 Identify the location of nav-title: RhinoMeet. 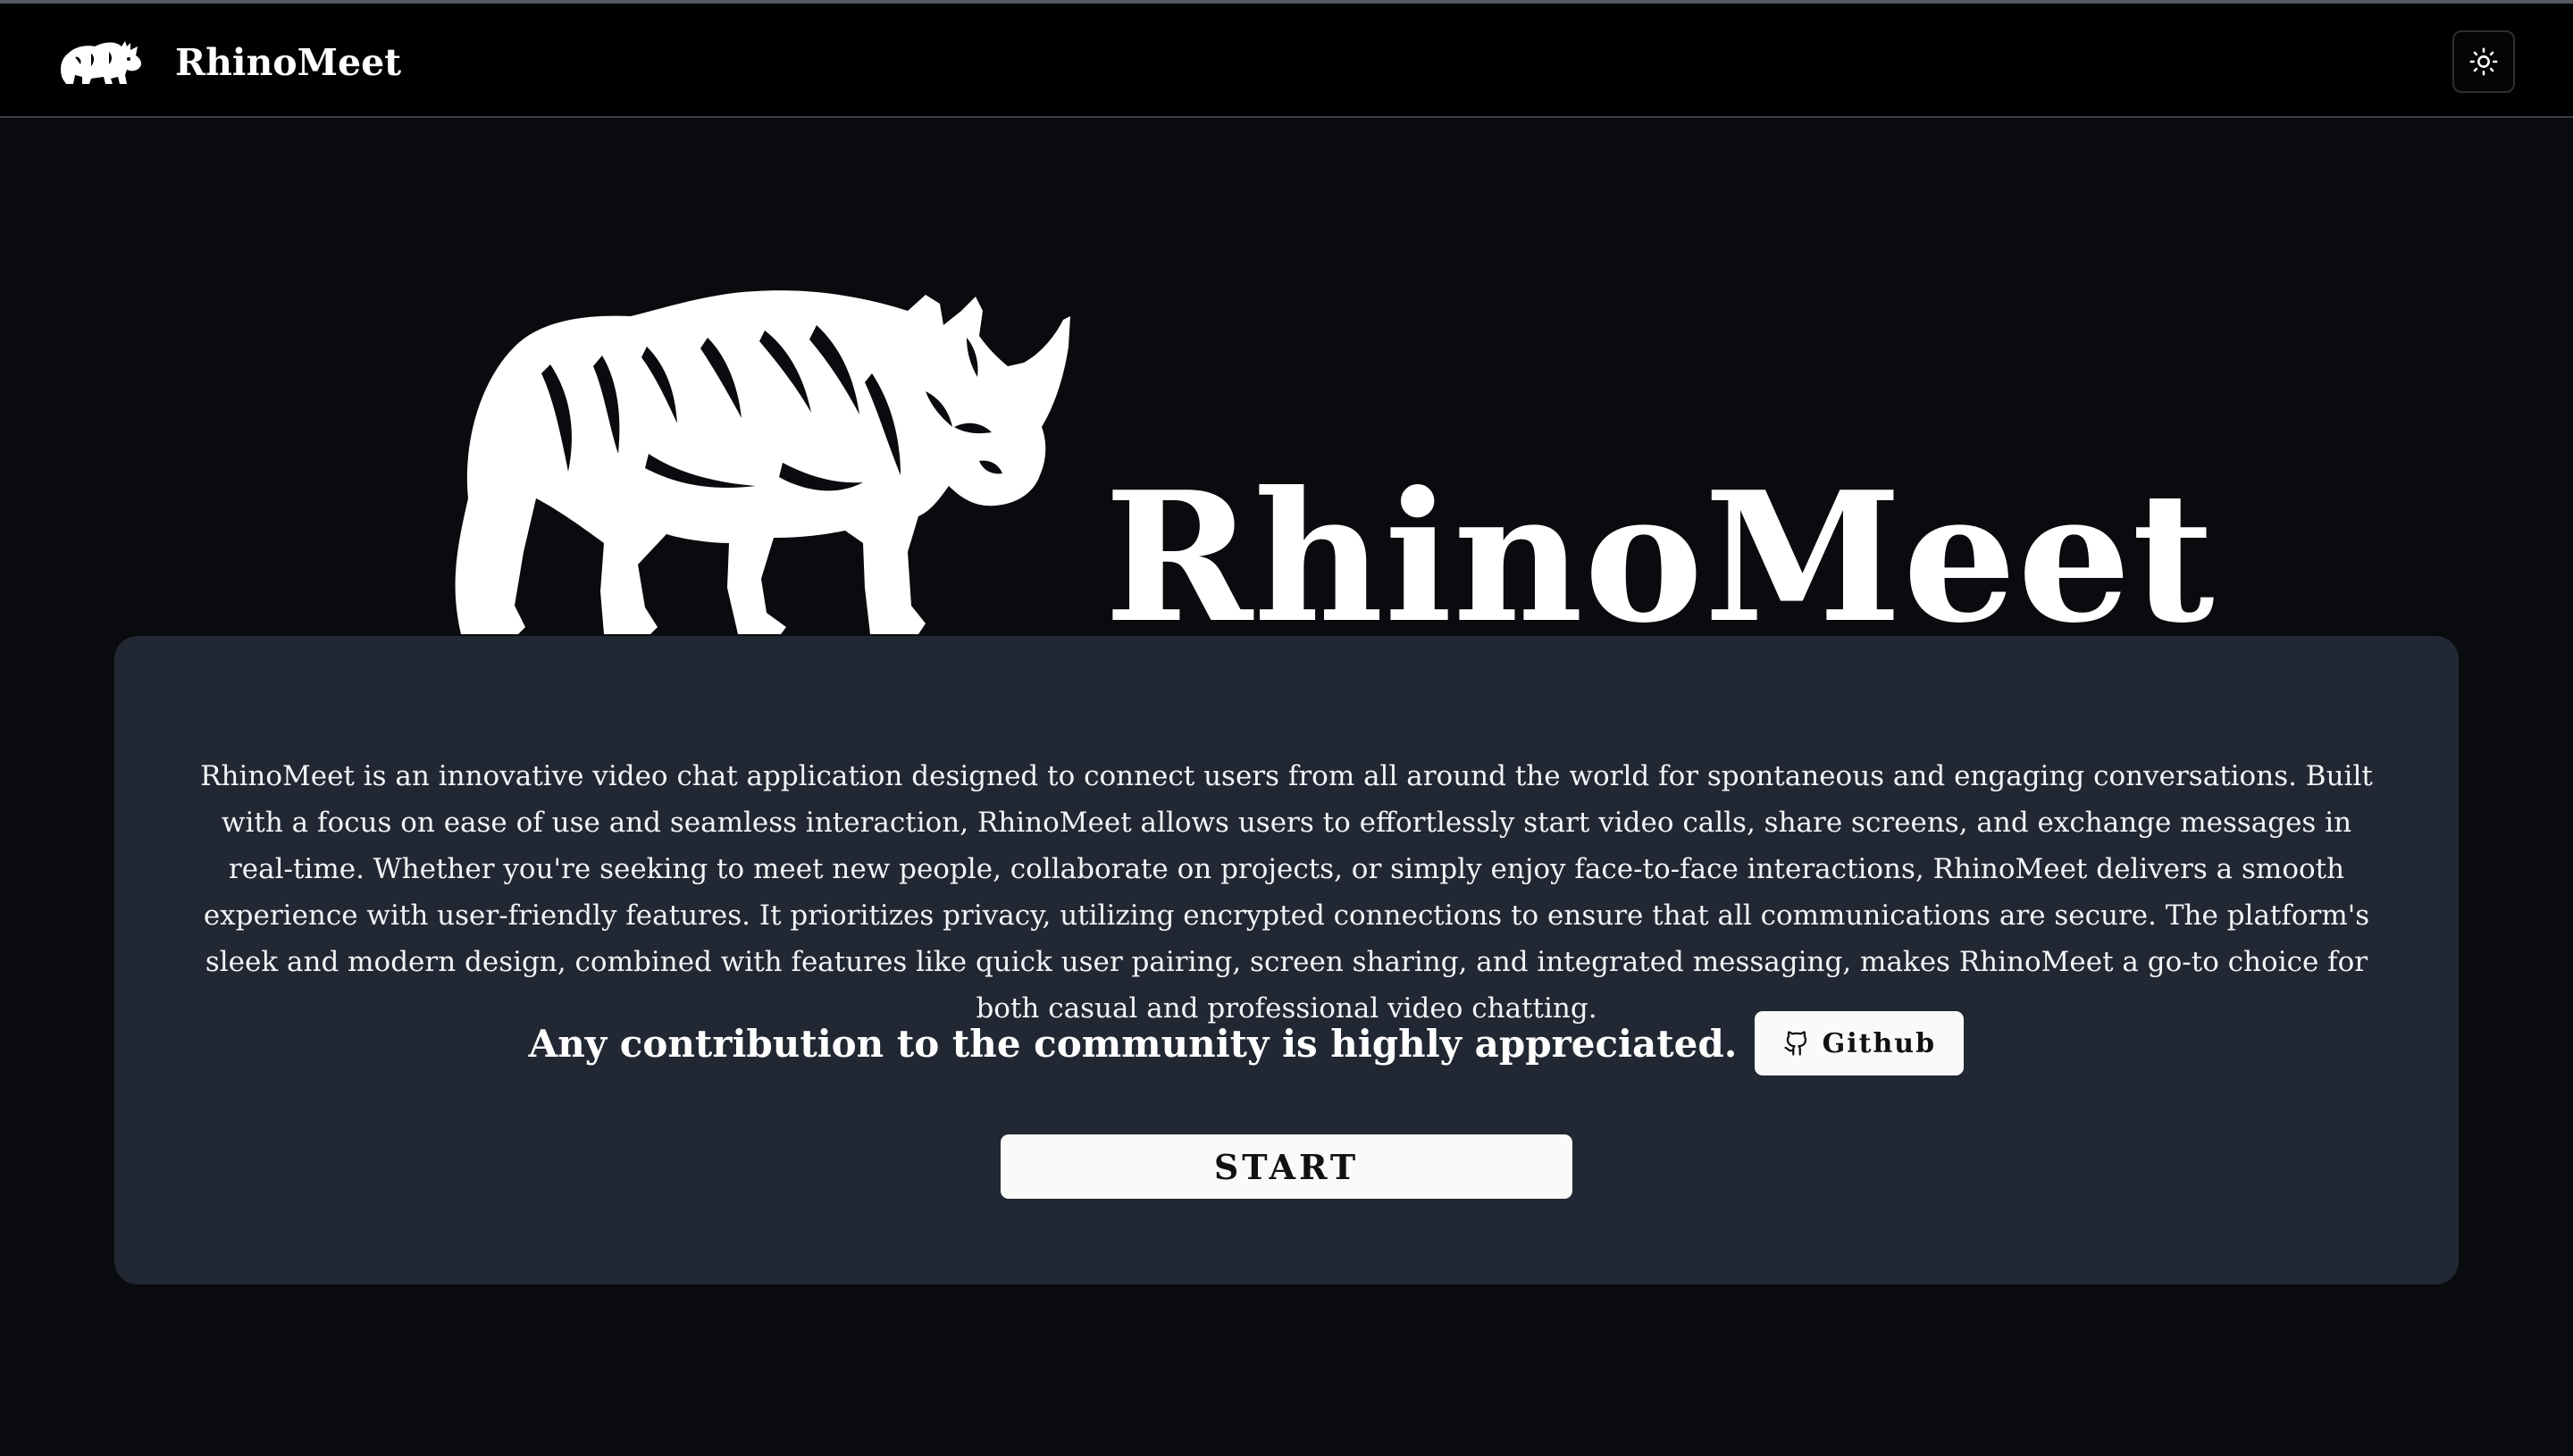
(288, 63).